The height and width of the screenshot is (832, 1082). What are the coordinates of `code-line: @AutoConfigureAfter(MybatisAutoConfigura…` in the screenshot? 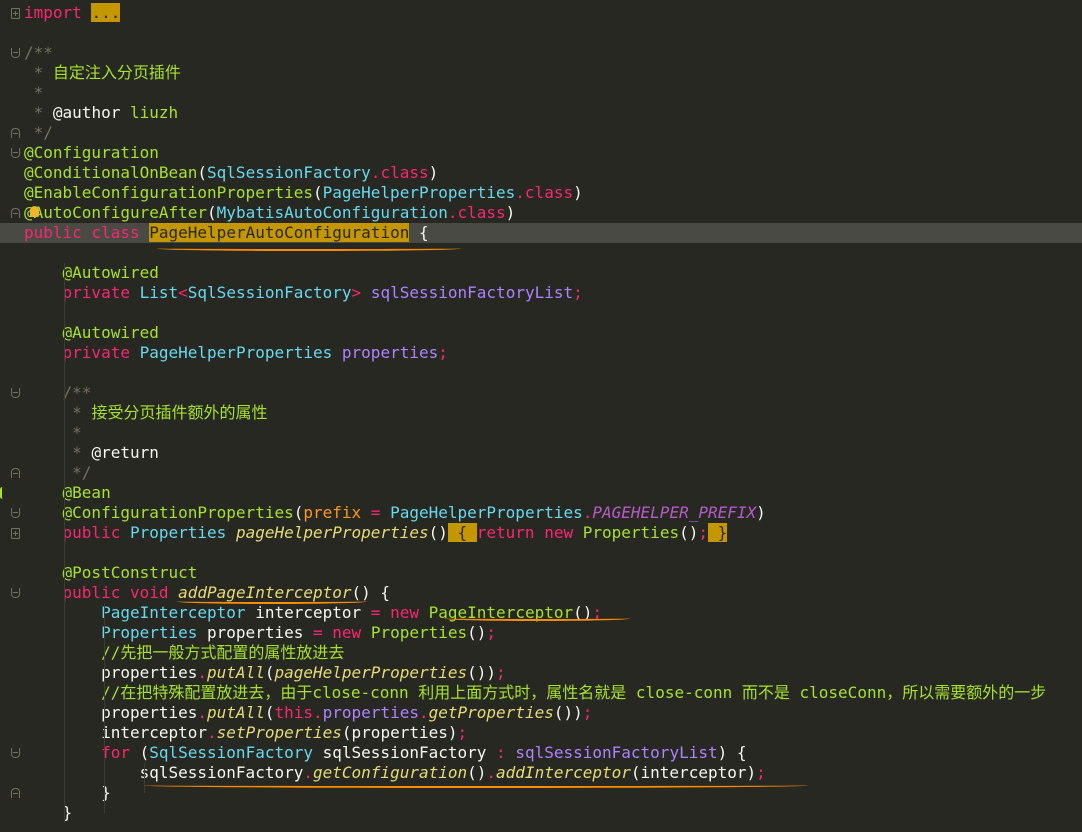 It's located at (541, 213).